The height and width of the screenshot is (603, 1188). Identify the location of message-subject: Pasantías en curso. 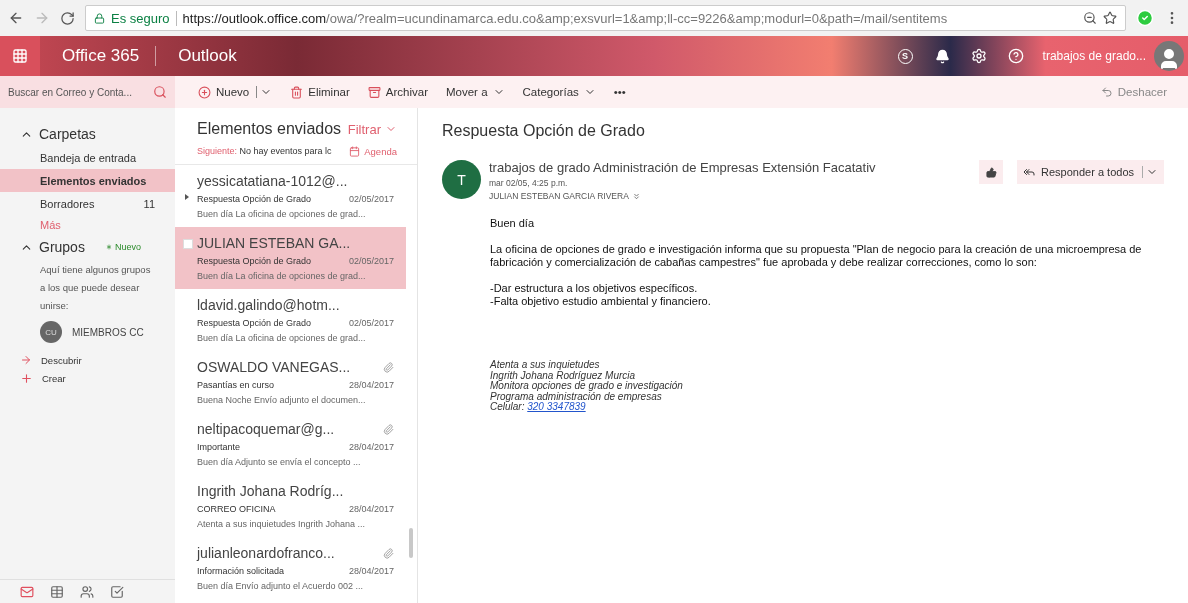
(236, 385).